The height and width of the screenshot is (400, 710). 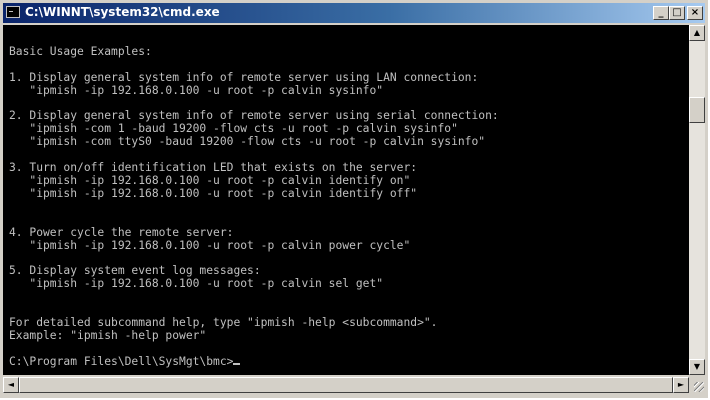 What do you see at coordinates (697, 367) in the screenshot?
I see `scroll-down-button: ▼` at bounding box center [697, 367].